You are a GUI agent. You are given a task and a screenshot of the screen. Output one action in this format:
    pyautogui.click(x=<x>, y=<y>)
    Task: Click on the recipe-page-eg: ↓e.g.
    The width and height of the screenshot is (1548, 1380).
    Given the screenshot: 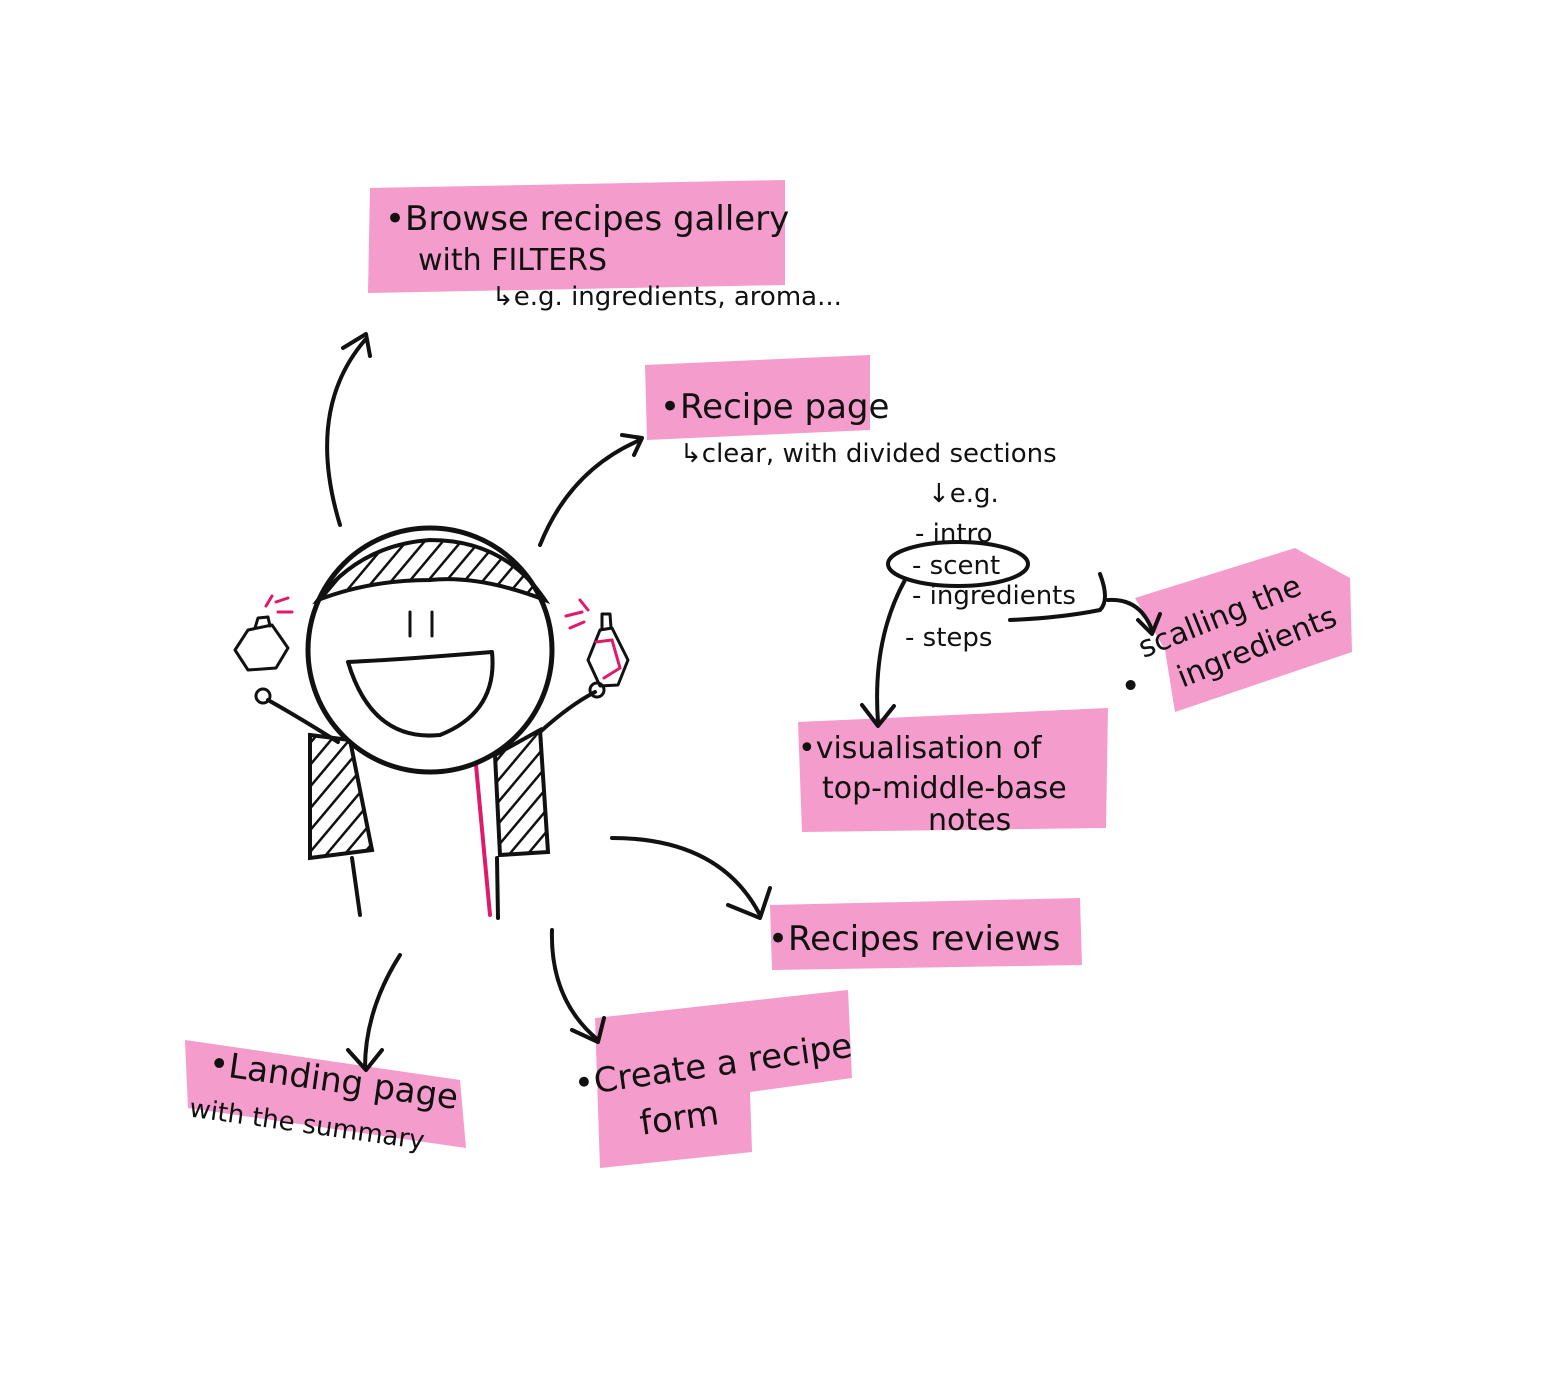 What is the action you would take?
    pyautogui.click(x=963, y=494)
    